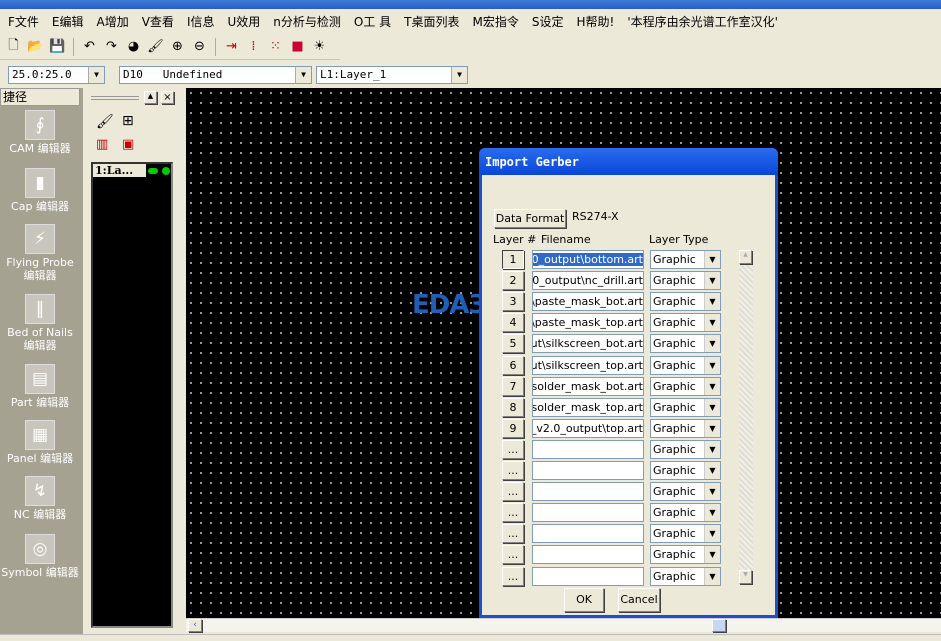 This screenshot has width=941, height=641. I want to click on menu-item: U效用, so click(243, 21).